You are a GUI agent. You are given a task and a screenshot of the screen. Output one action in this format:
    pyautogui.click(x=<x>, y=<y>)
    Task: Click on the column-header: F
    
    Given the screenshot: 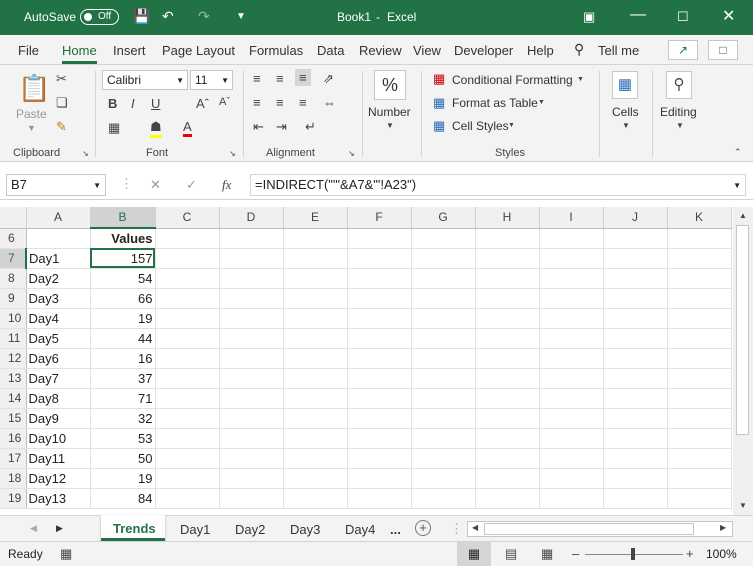 What is the action you would take?
    pyautogui.click(x=379, y=218)
    